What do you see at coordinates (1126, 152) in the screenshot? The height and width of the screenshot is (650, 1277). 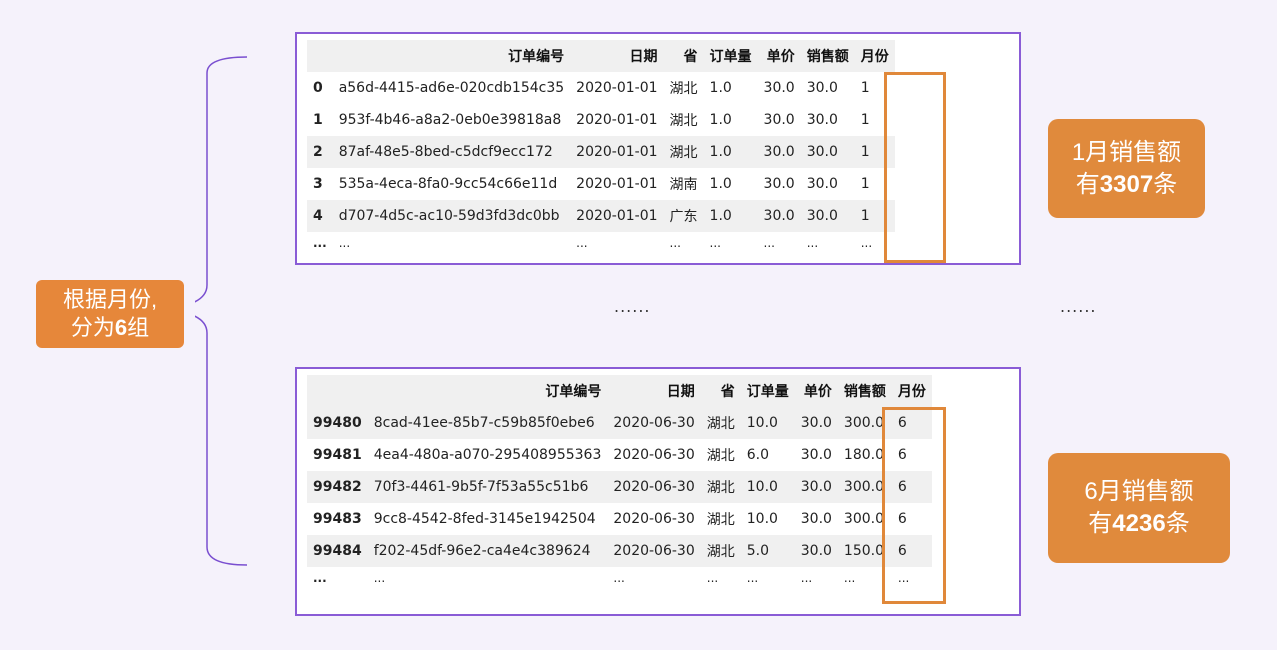 I see `jan-callout-line1: 1月销售额` at bounding box center [1126, 152].